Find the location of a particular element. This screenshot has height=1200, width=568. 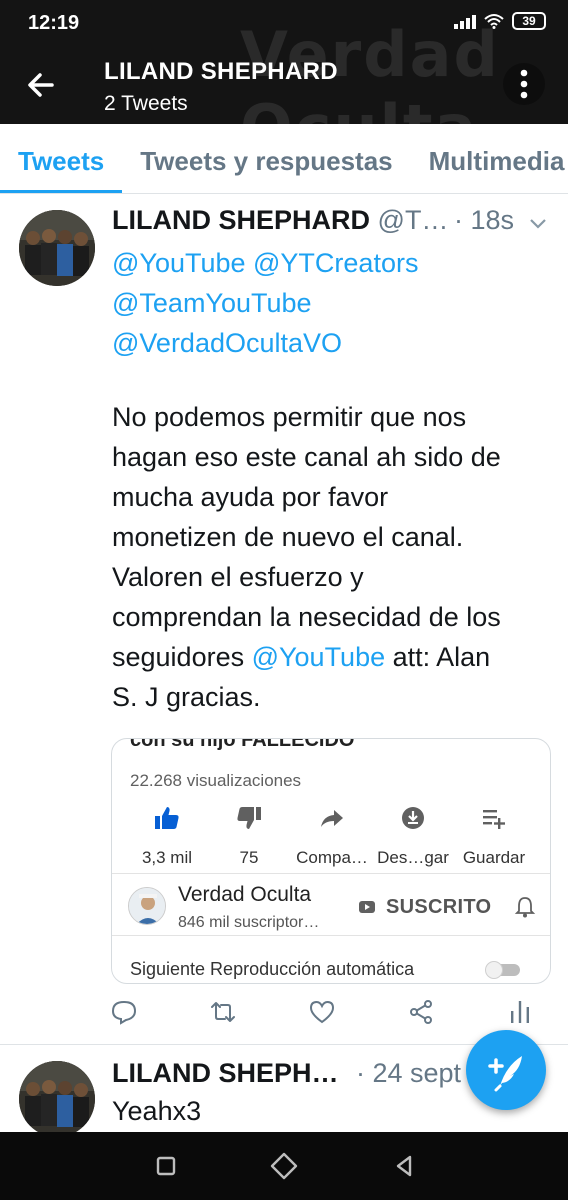

battery-icon: 39 is located at coordinates (529, 21).